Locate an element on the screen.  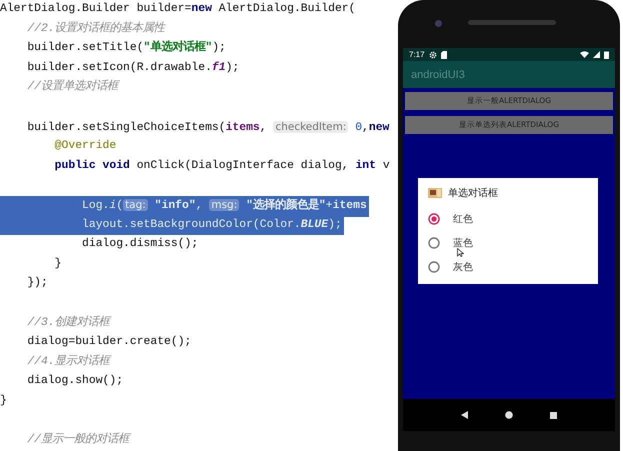
code-line: builder.setSingleChoiceItems(items, checkedItem: 0,new is located at coordinates (208, 128).